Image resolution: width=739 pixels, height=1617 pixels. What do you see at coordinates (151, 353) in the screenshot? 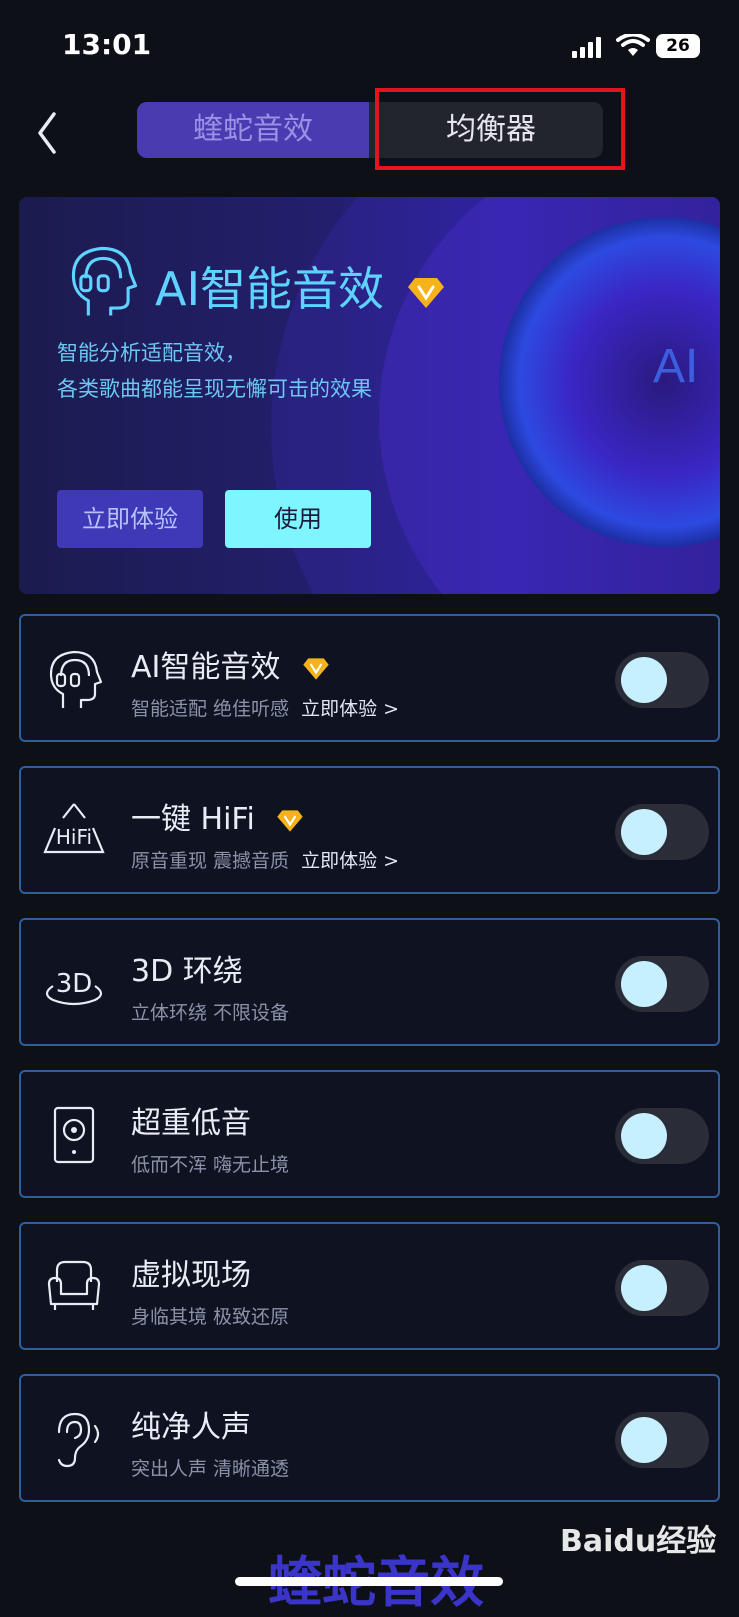
I see `banner-subtitle-1: 智能分析适配音效，` at bounding box center [151, 353].